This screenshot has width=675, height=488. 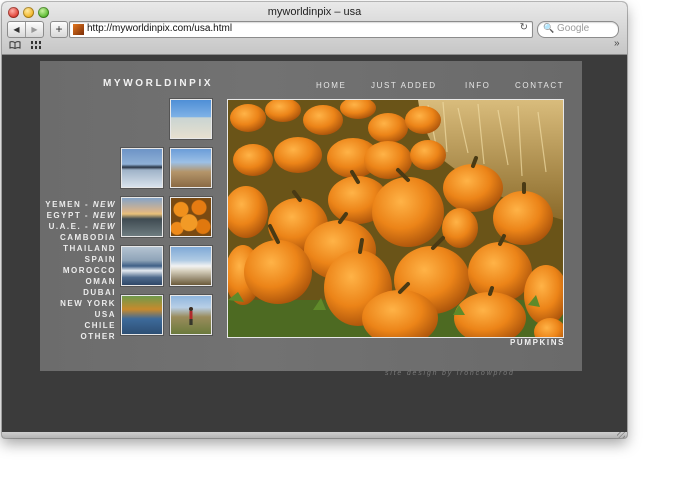 What do you see at coordinates (34, 29) in the screenshot?
I see `forward-button: ▶` at bounding box center [34, 29].